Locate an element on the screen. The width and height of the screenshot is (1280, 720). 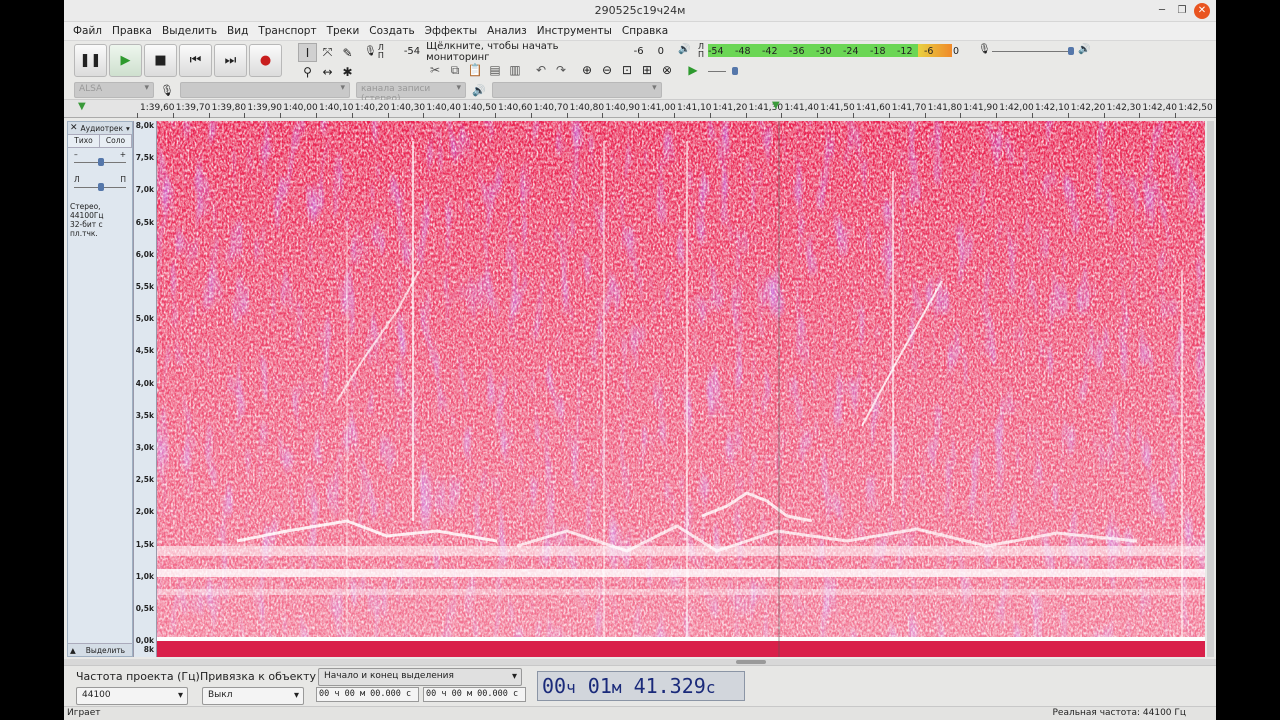
mute-button: Тихо is located at coordinates (84, 141).